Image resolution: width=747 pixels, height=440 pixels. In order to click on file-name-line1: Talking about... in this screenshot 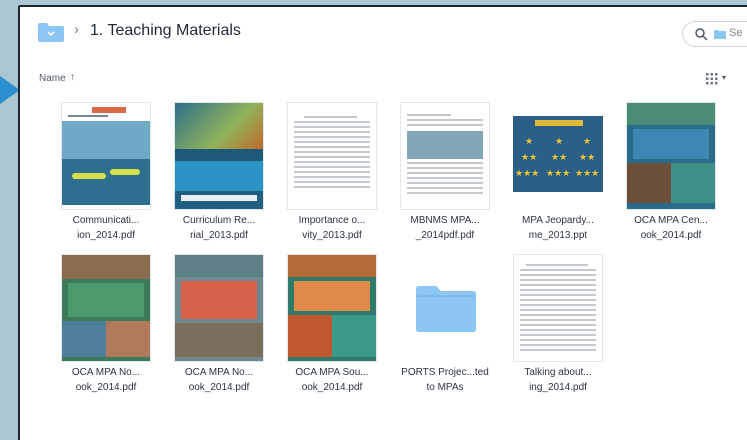, I will do `click(558, 372)`.